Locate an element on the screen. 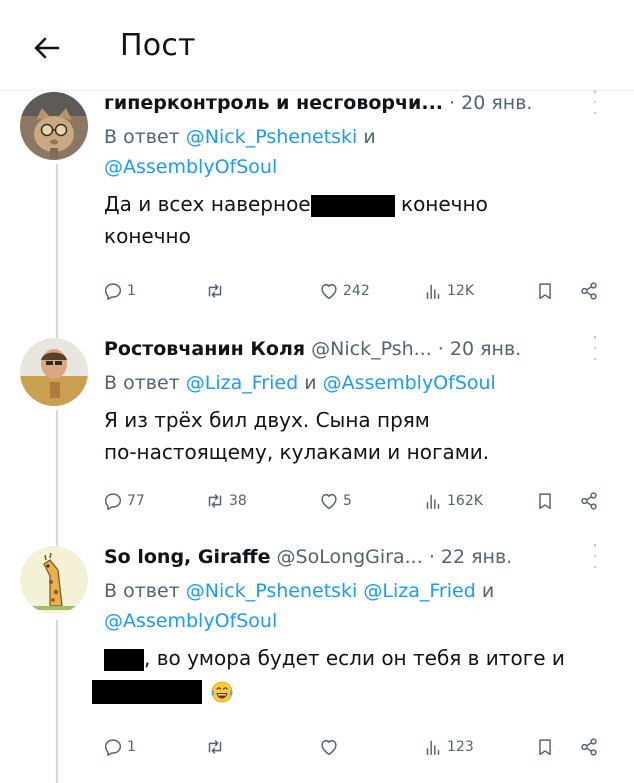 Image resolution: width=634 pixels, height=783 pixels. reply-to: В ответ @Liza_Fried и @AssemblyOfSoul is located at coordinates (360, 383).